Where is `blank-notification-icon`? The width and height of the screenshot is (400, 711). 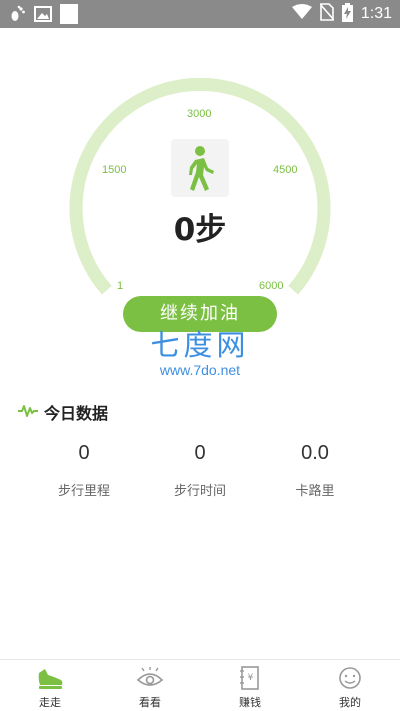
blank-notification-icon is located at coordinates (69, 16).